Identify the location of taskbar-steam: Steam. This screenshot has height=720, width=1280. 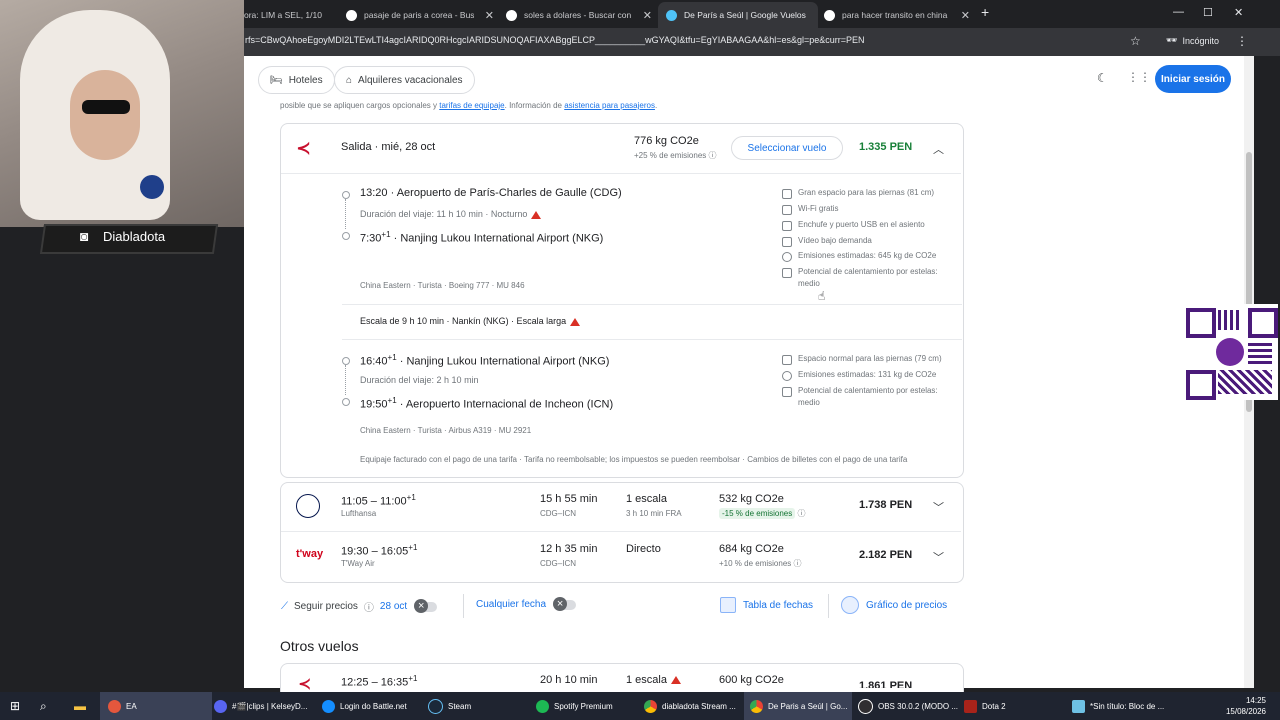
(449, 706).